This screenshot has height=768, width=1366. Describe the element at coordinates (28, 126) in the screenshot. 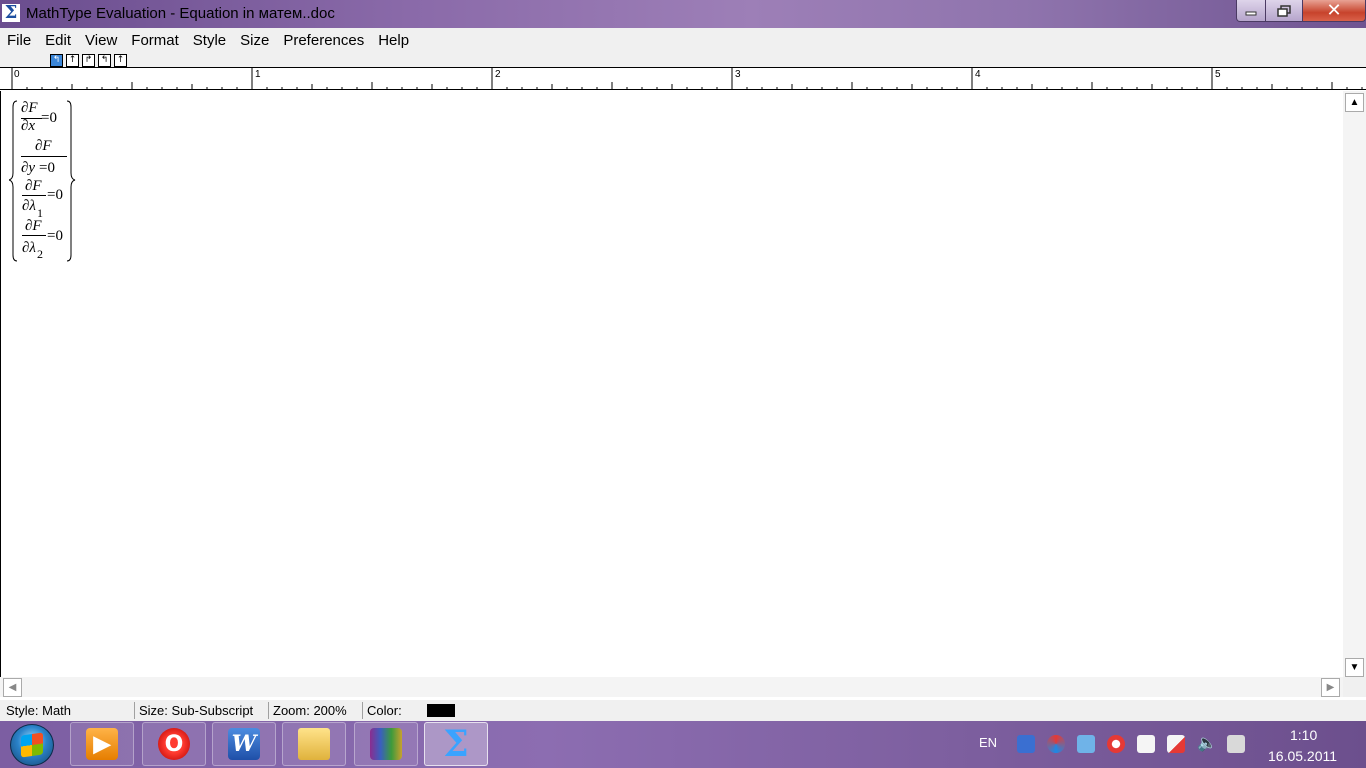

I see `denominator: ∂x` at that location.